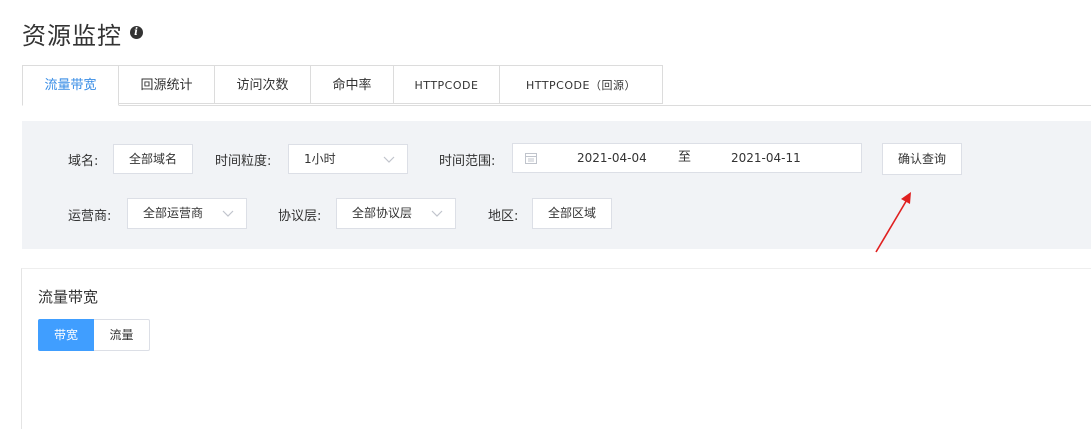 This screenshot has height=429, width=1091. Describe the element at coordinates (320, 159) in the screenshot. I see `granularity-value: 1小时` at that location.